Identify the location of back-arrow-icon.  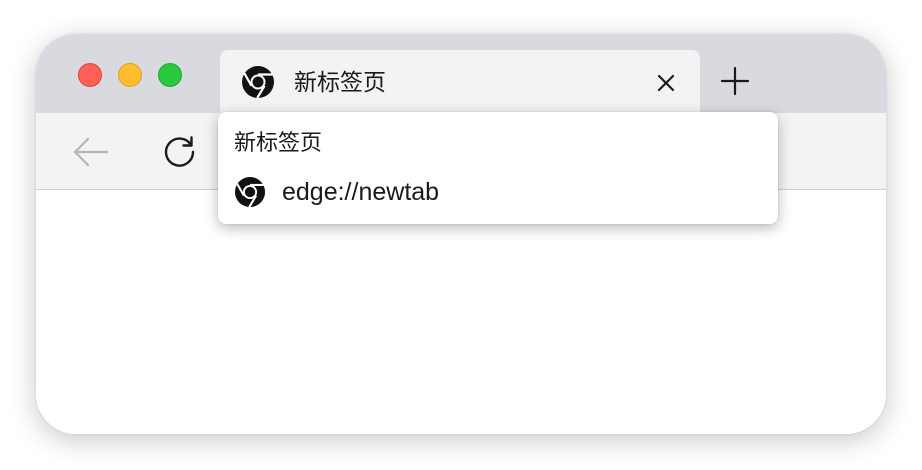
(91, 152).